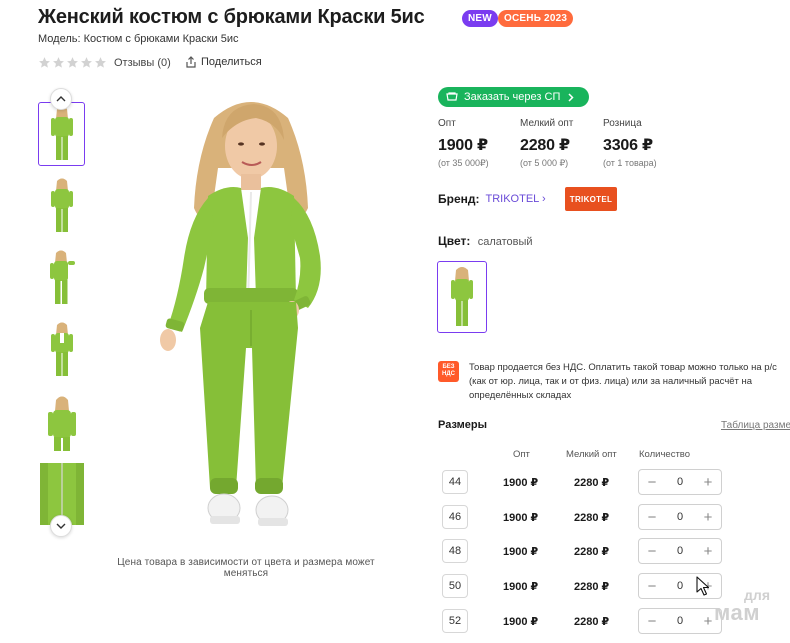  I want to click on season-badge: ОСЕНЬ 2023, so click(536, 18).